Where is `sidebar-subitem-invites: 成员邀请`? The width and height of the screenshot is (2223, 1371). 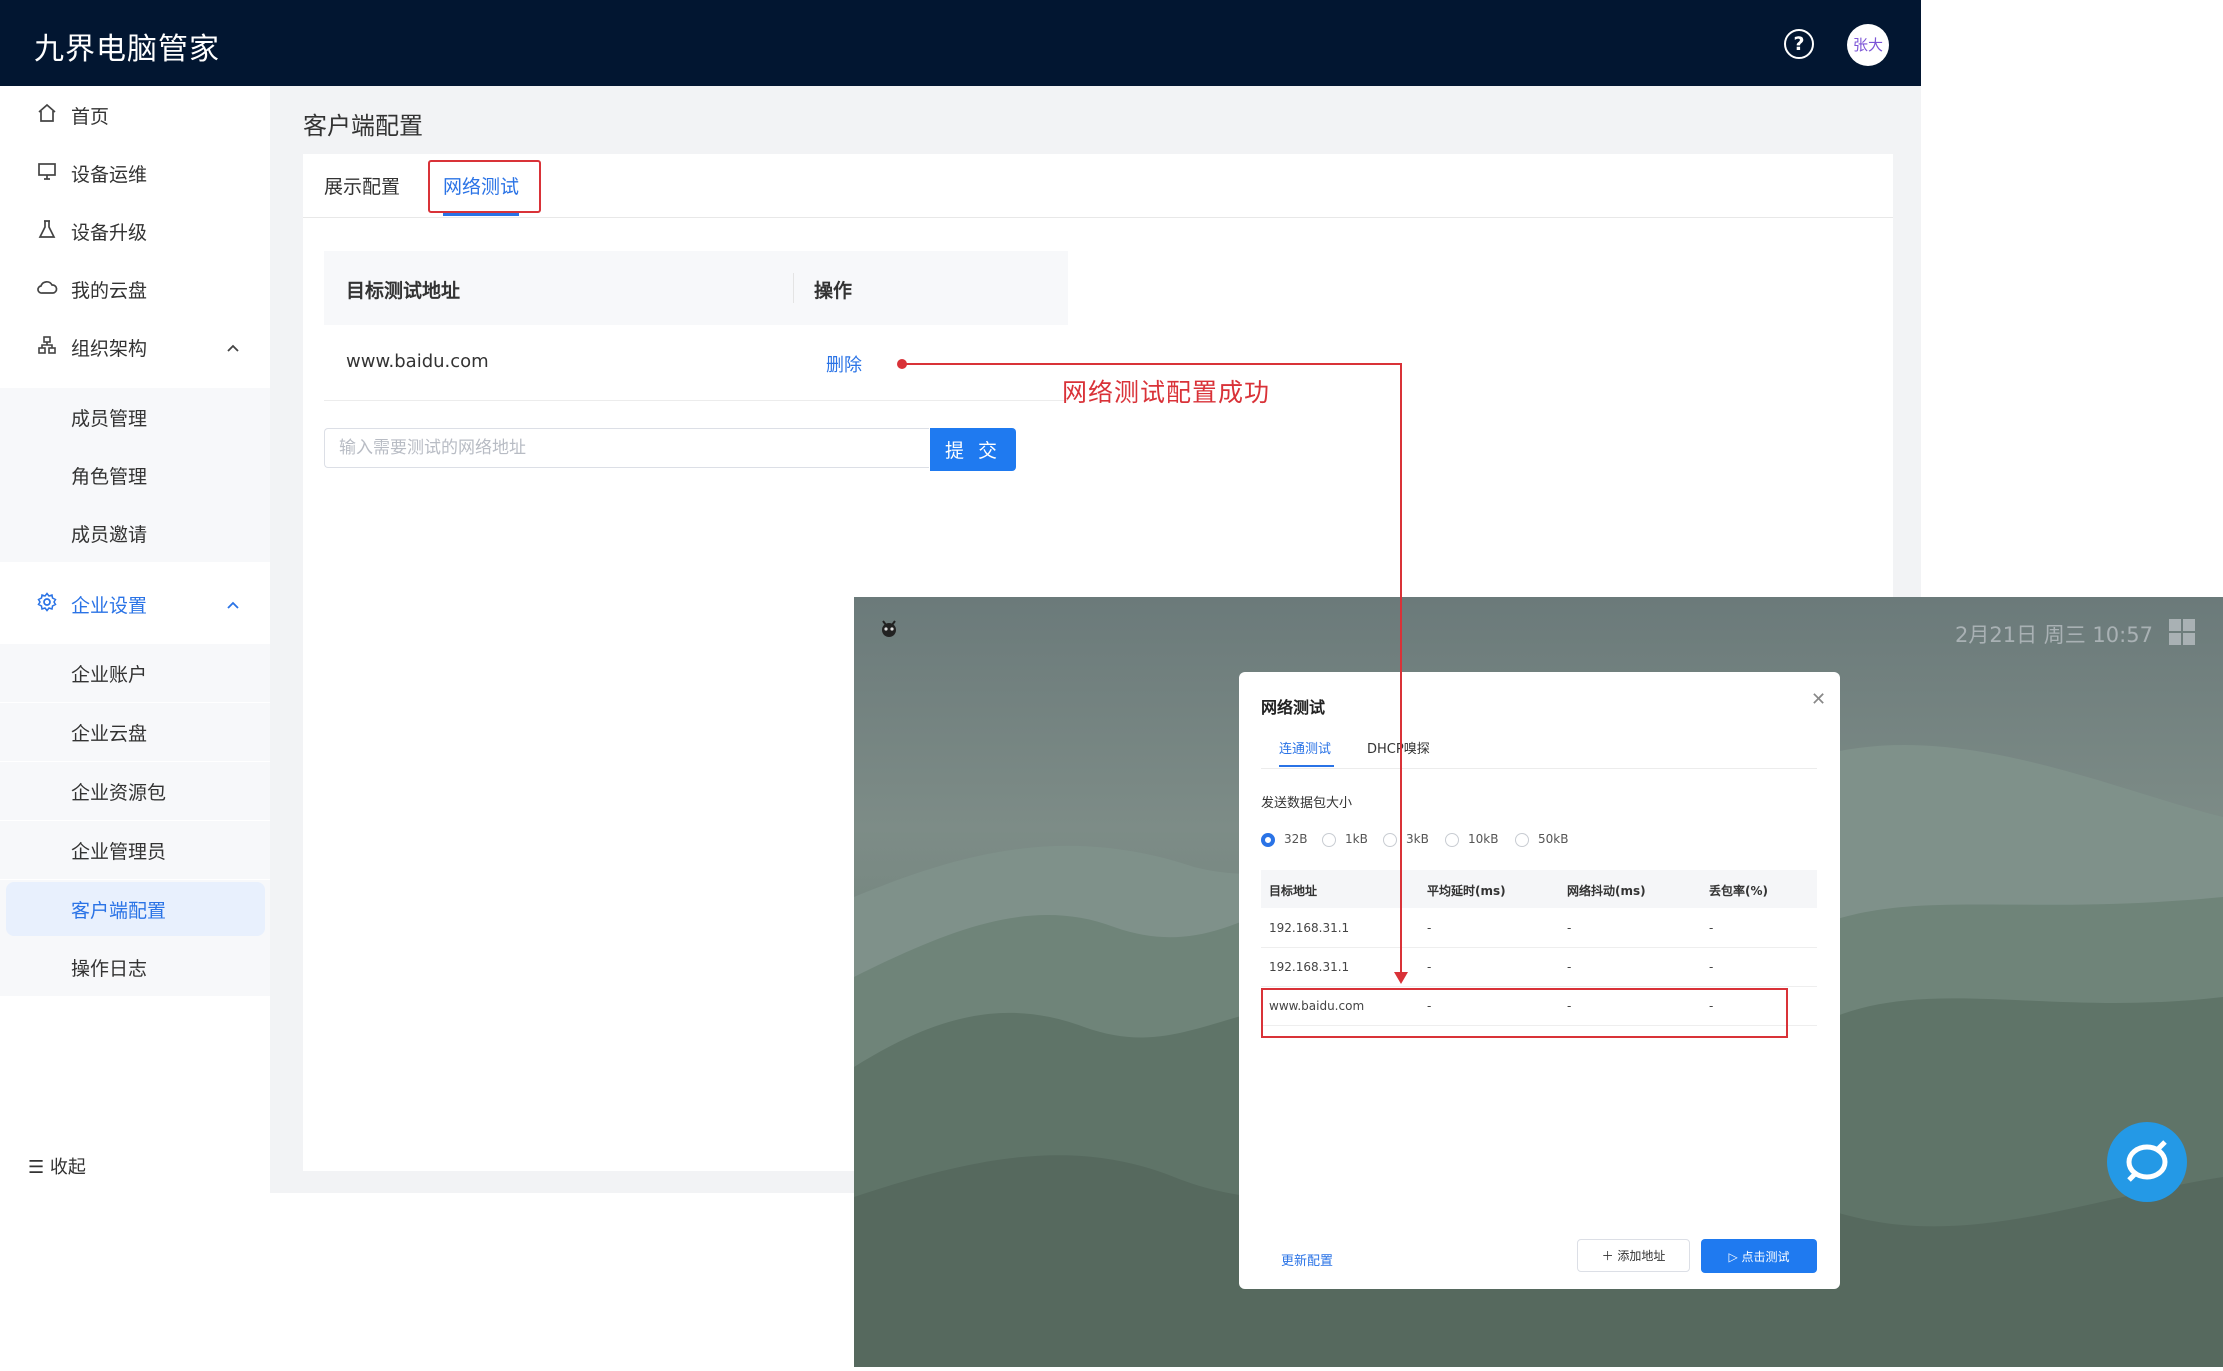 sidebar-subitem-invites: 成员邀请 is located at coordinates (135, 533).